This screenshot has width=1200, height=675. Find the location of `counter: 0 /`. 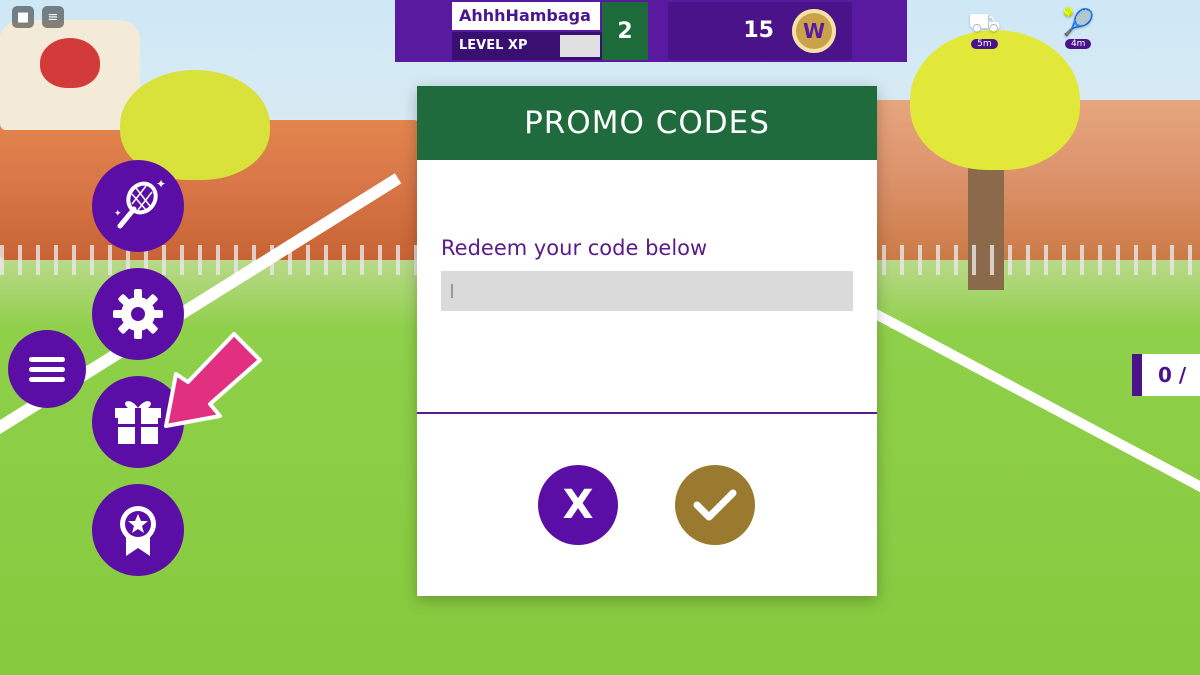

counter: 0 / is located at coordinates (1166, 375).